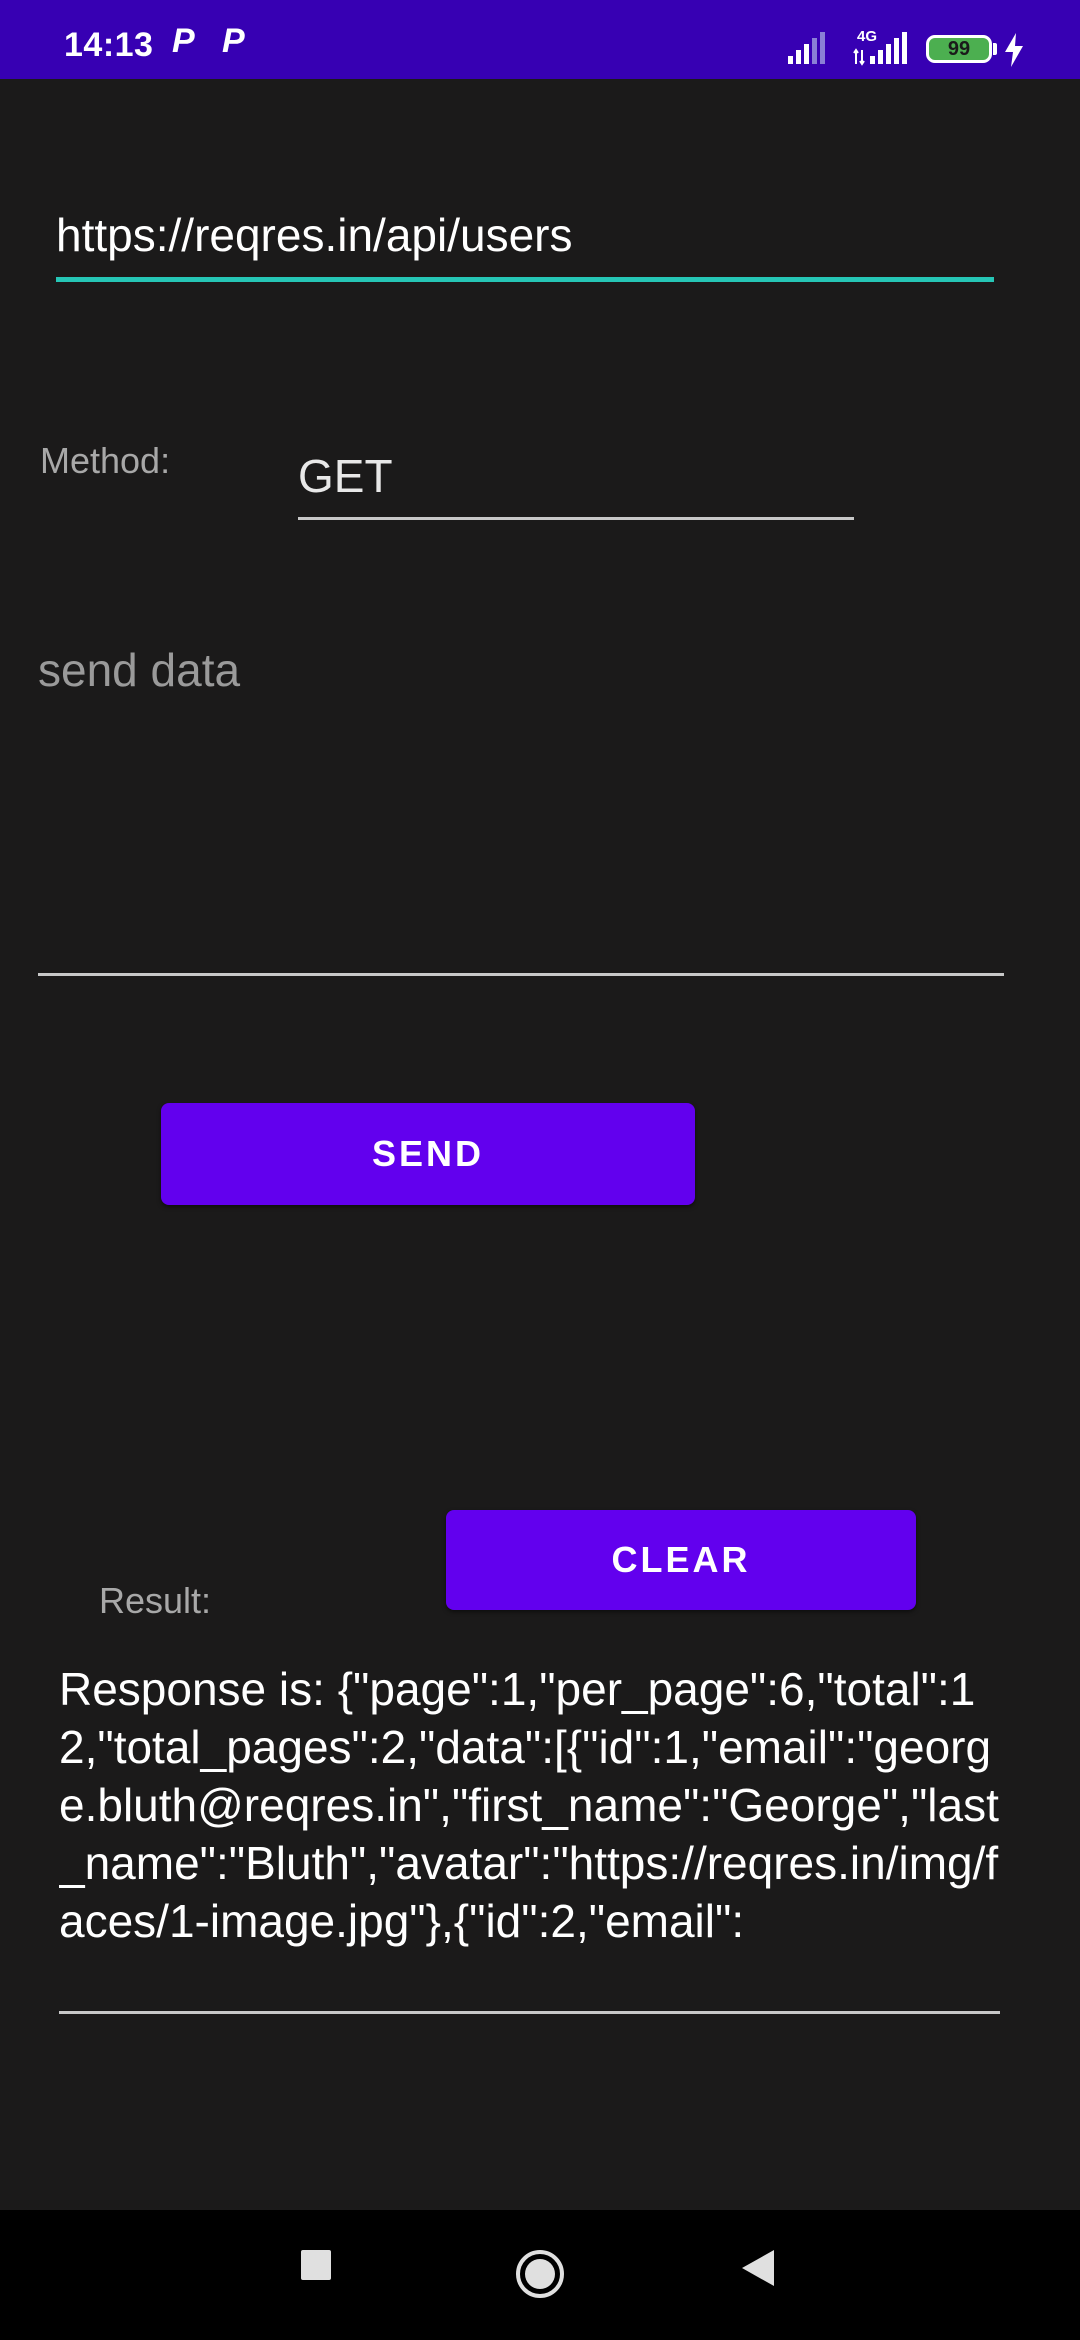  What do you see at coordinates (681, 1560) in the screenshot?
I see `clear-button: CLEAR` at bounding box center [681, 1560].